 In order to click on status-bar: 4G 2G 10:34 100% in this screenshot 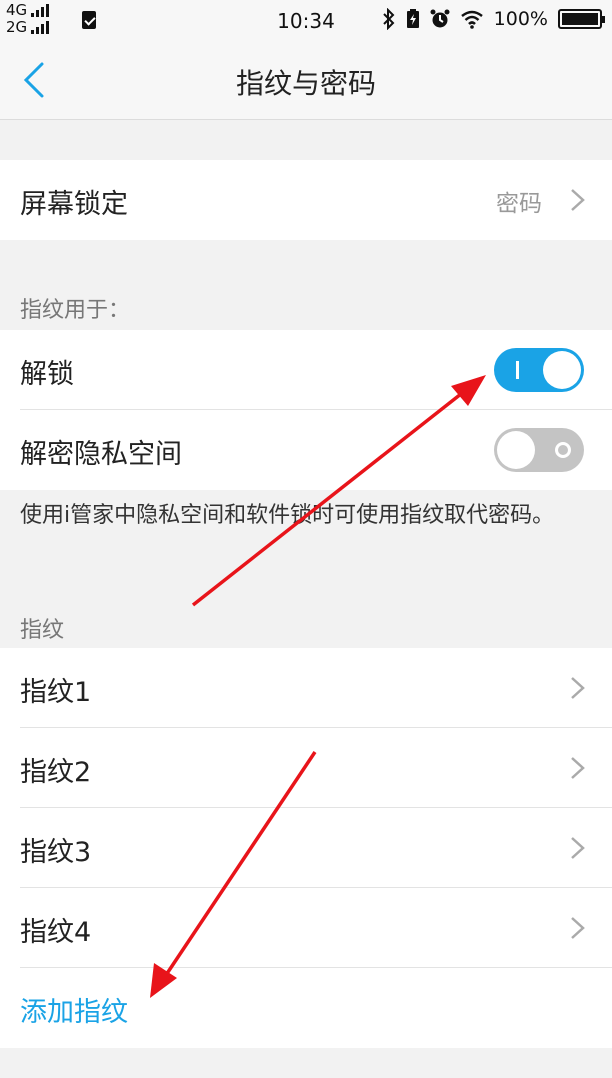, I will do `click(306, 21)`.